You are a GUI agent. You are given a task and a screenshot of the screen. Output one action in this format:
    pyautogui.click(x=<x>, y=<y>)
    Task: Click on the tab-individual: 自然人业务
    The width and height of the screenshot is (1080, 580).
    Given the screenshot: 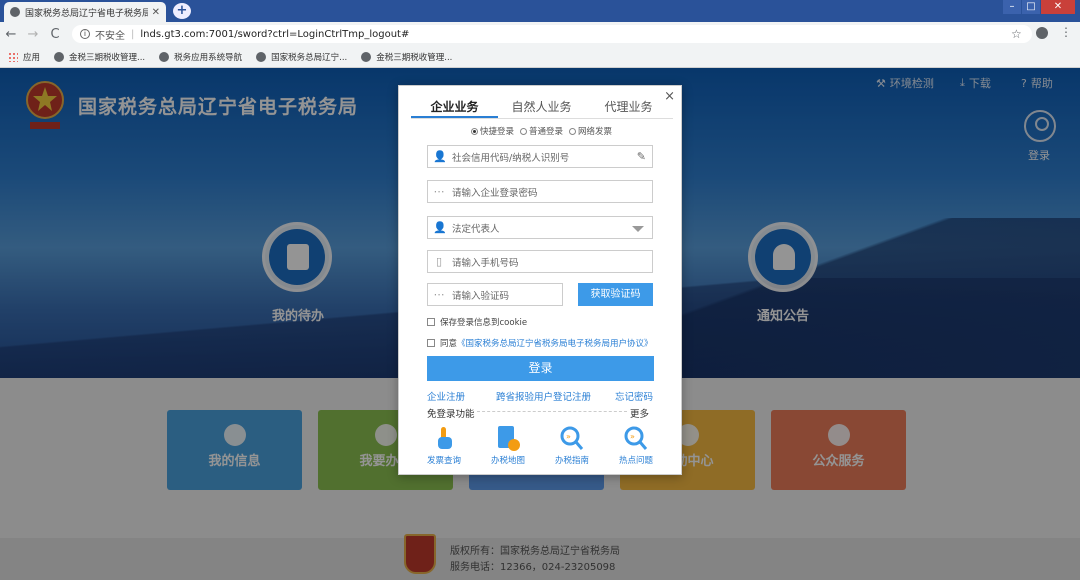 What is the action you would take?
    pyautogui.click(x=541, y=108)
    